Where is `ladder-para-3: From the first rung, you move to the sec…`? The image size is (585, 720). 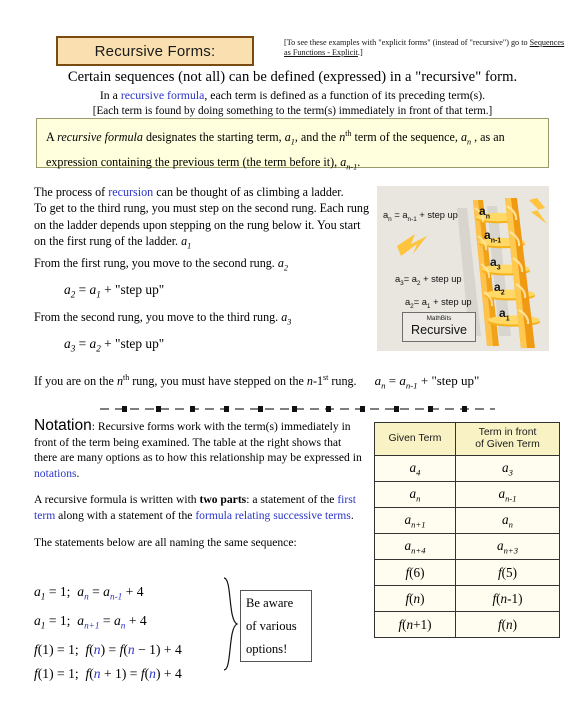
ladder-para-3: From the first rung, you move to the sec… is located at coordinates (202, 266).